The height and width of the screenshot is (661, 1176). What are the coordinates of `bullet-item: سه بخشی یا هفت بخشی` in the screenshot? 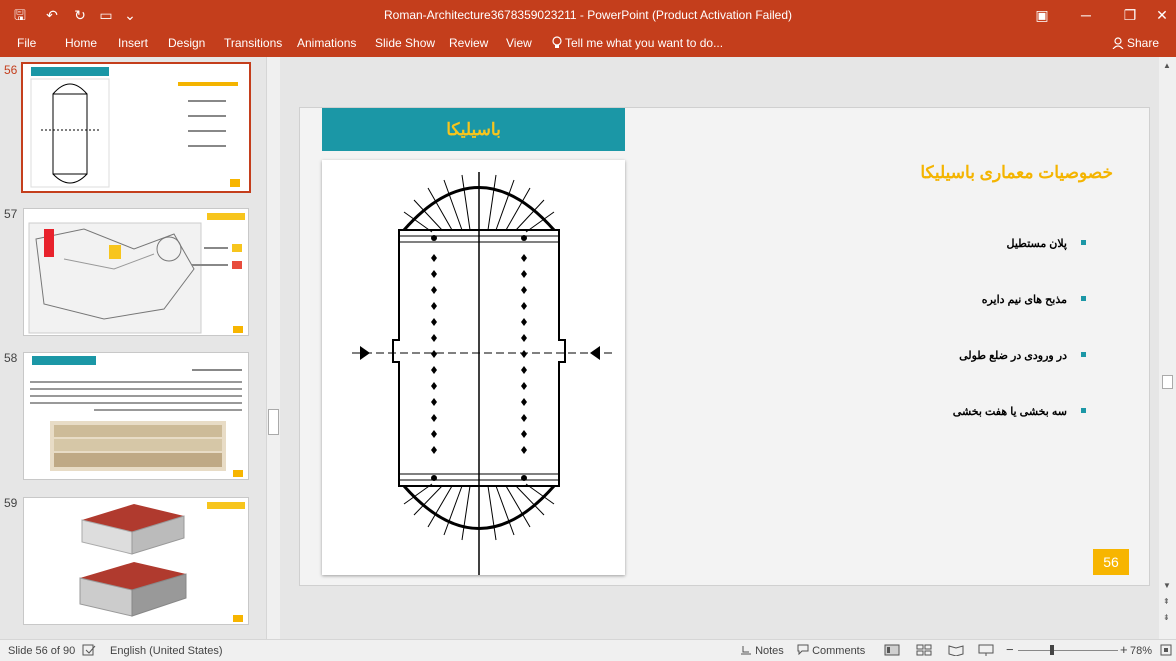 It's located at (1010, 411).